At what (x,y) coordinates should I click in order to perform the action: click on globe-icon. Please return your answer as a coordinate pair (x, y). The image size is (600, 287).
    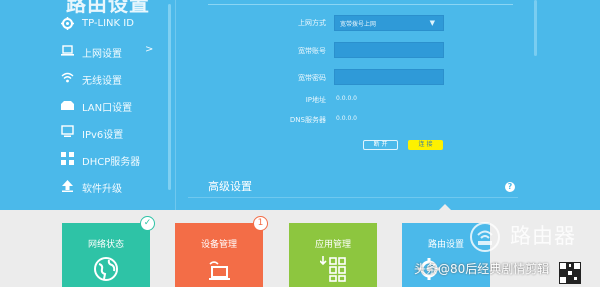
    Looking at the image, I should click on (106, 269).